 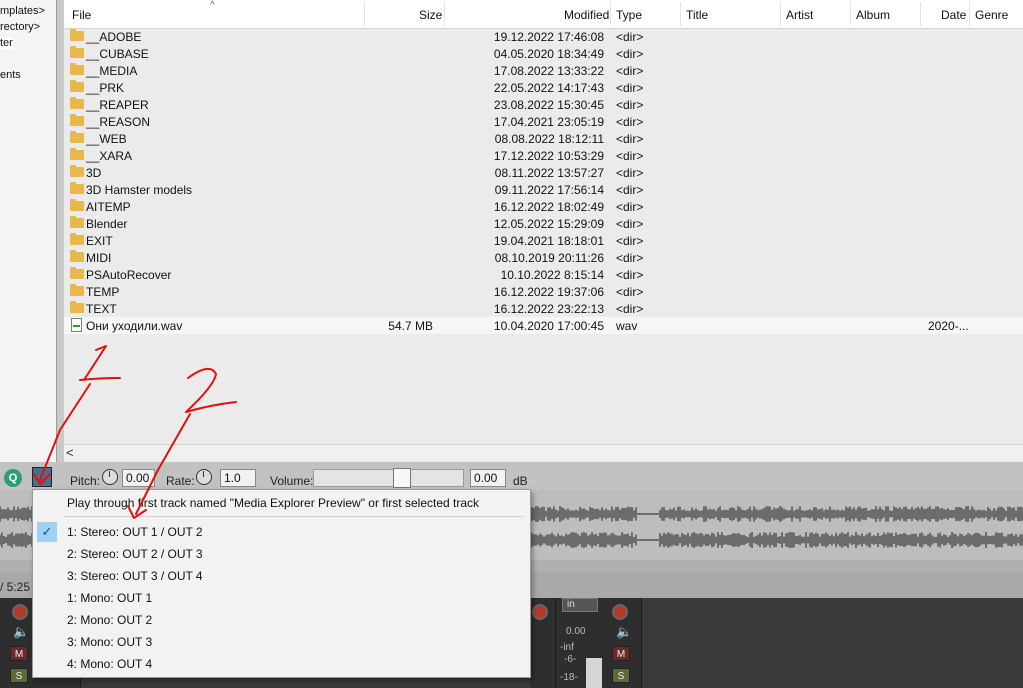 I want to click on folder-row: __REAPER 23.08.2022 15:30:45 <dir>, so click(x=543, y=104).